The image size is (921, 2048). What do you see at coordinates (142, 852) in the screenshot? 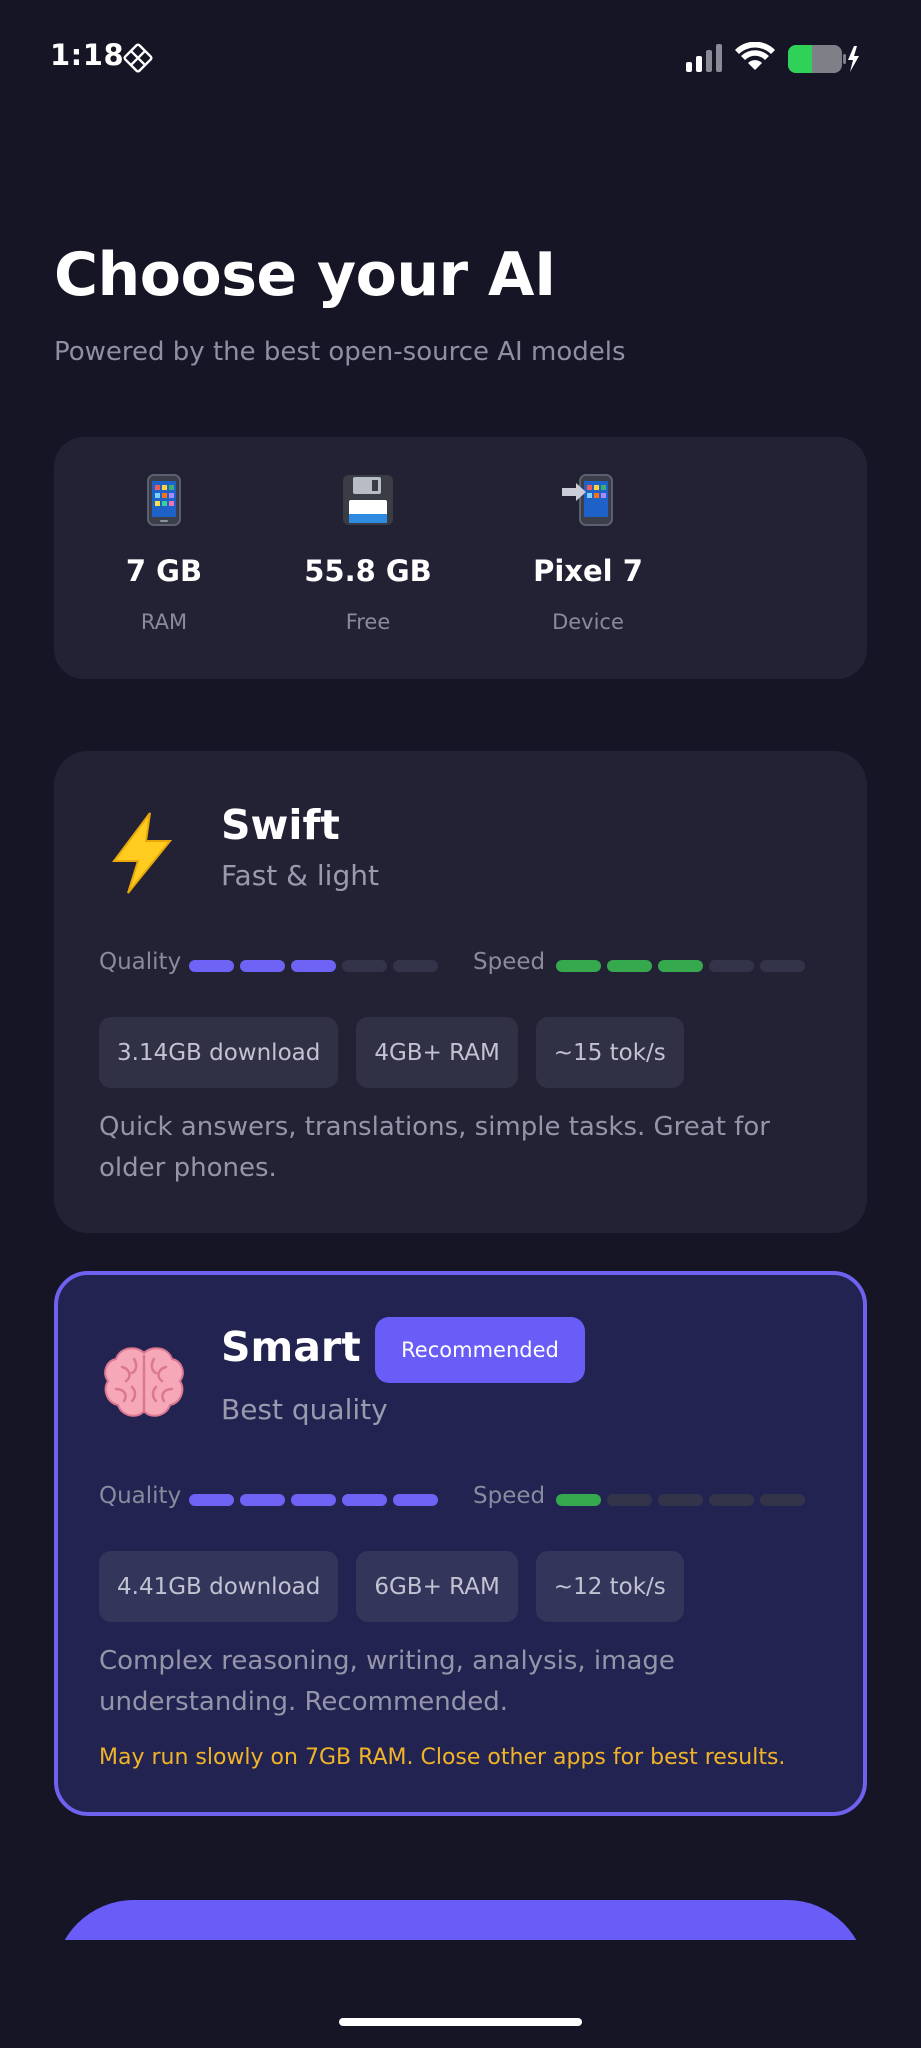
I see `lightning-icon` at bounding box center [142, 852].